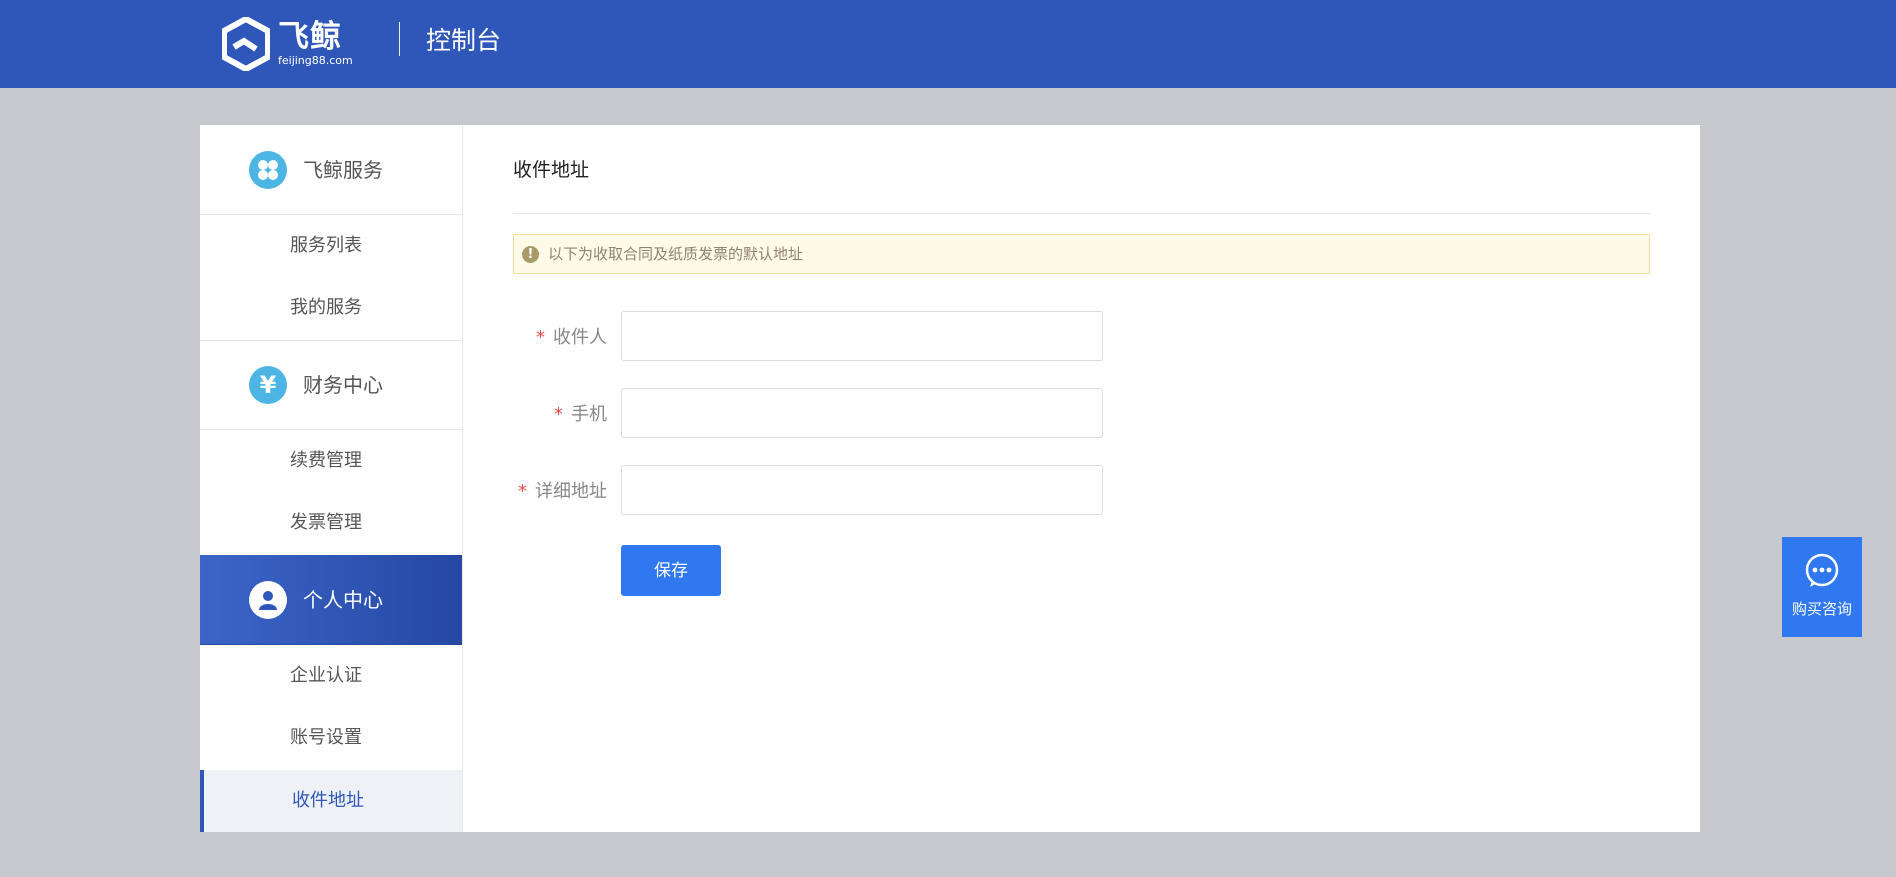  What do you see at coordinates (331, 246) in the screenshot?
I see `sidebar-item-service-list: 服务列表` at bounding box center [331, 246].